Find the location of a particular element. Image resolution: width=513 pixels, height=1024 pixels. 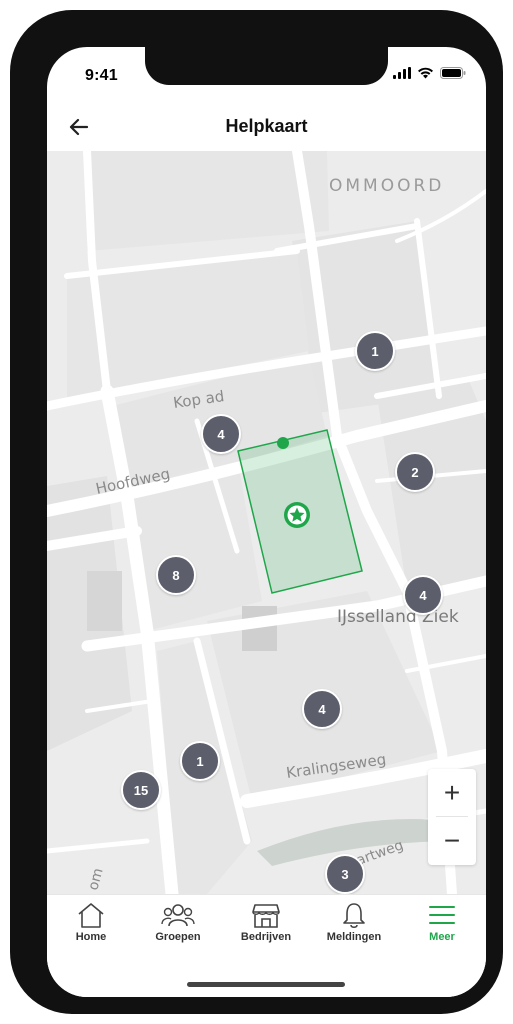

tab-label: Meer is located at coordinates (442, 937).